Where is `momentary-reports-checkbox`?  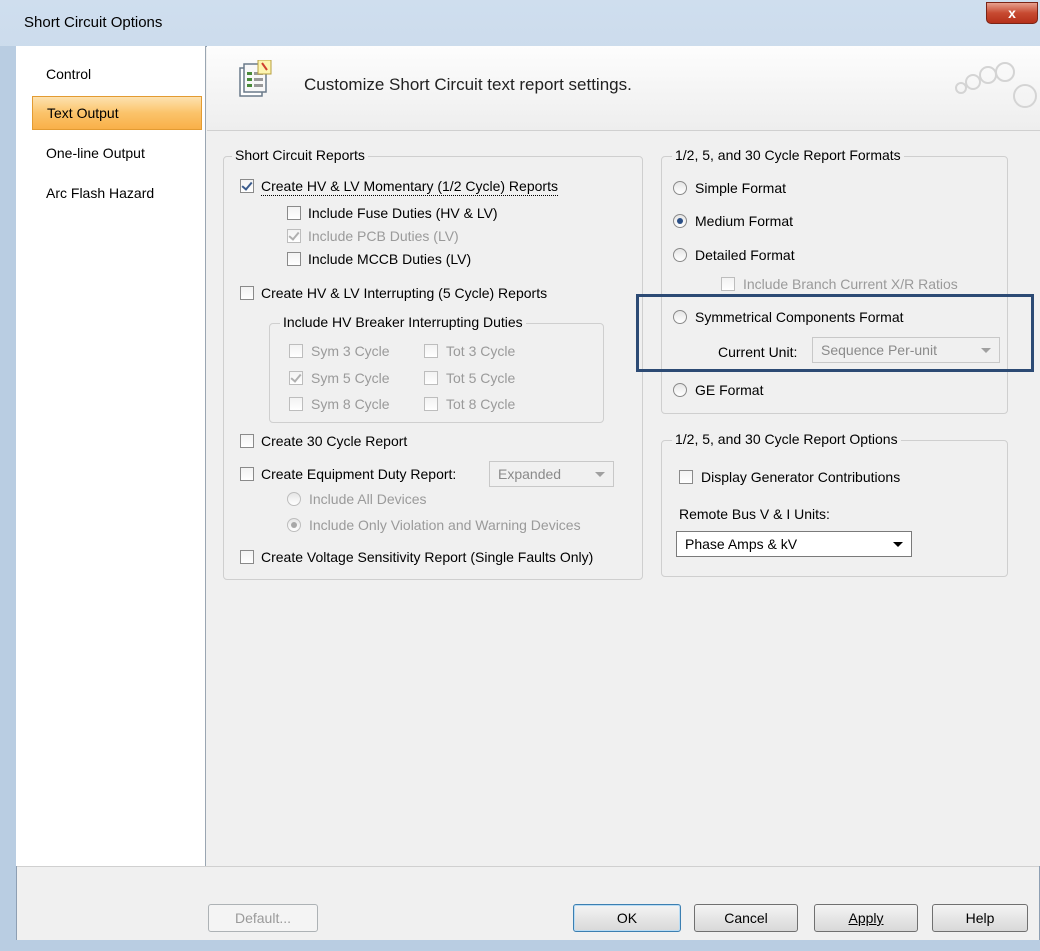
momentary-reports-checkbox is located at coordinates (247, 186).